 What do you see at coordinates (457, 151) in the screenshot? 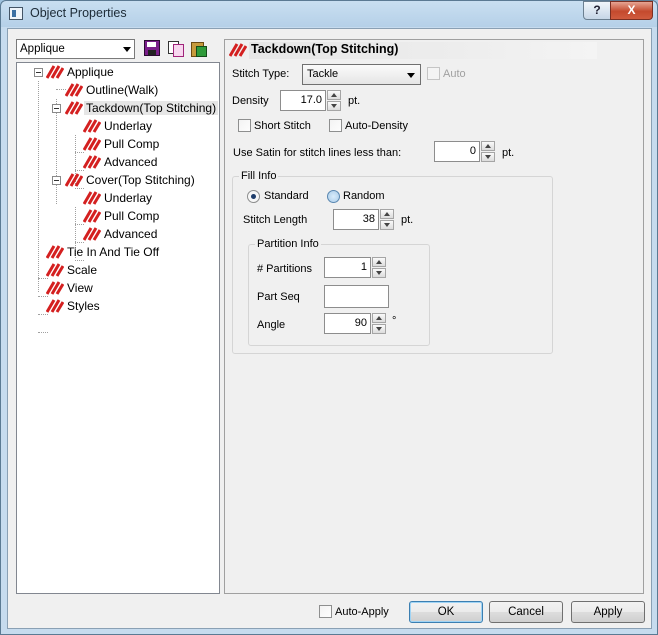
I see `satin-threshold-input: 0` at bounding box center [457, 151].